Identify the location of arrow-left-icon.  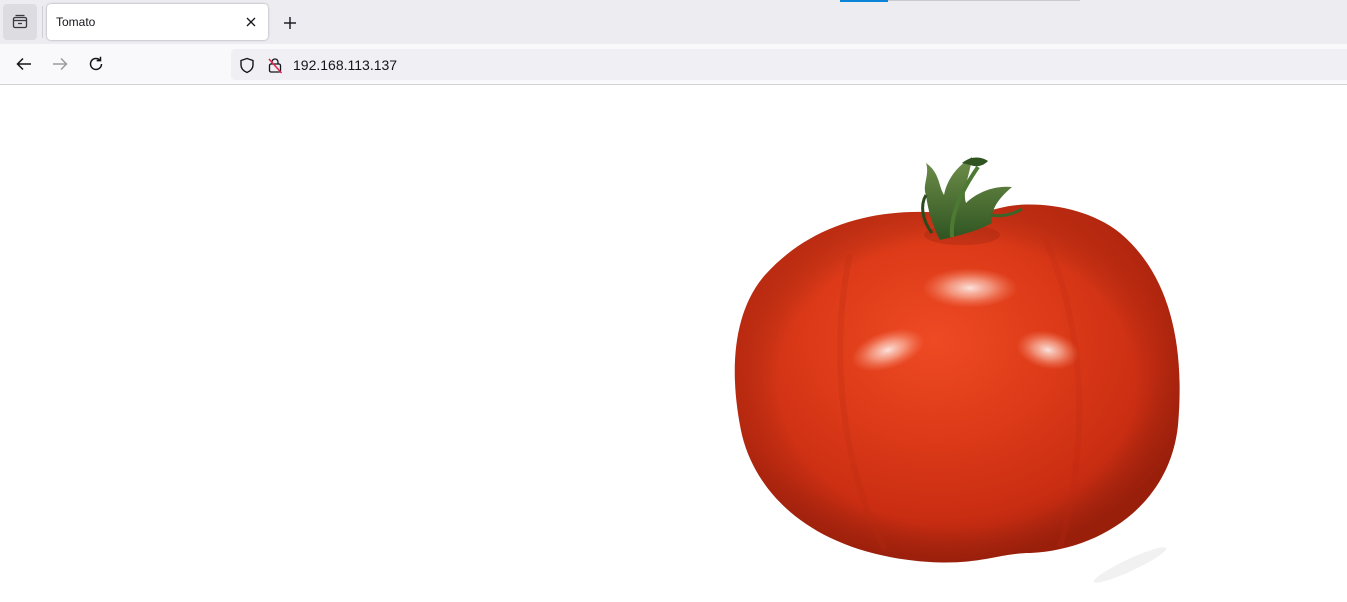
(23, 64).